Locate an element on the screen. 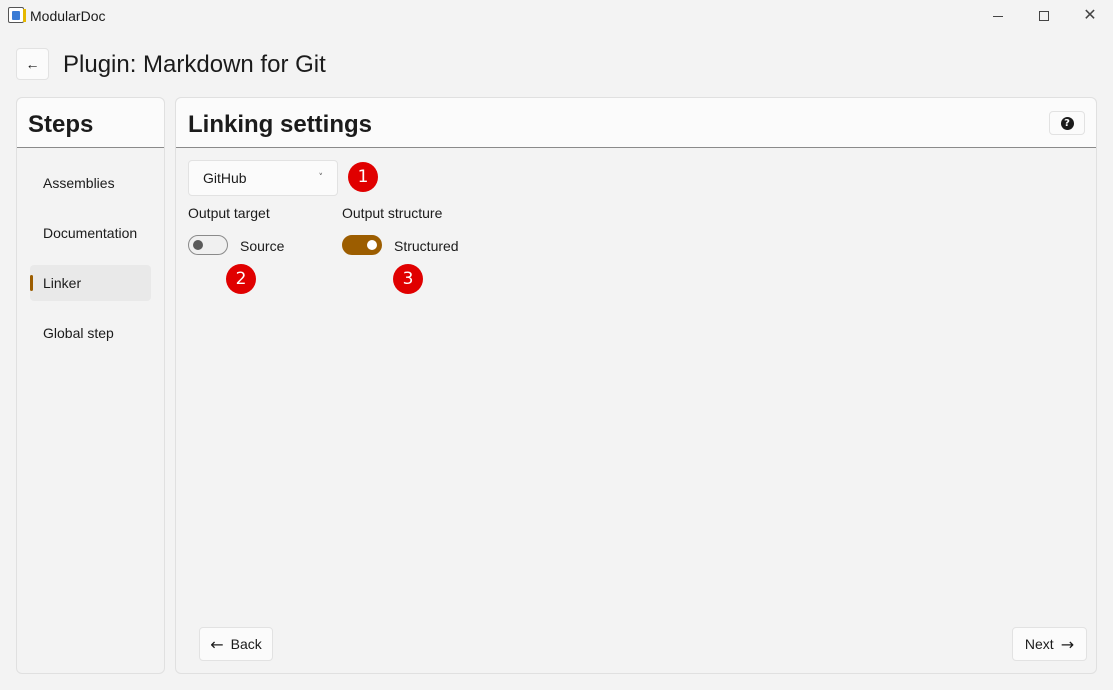  marker-badge: 1 is located at coordinates (363, 177).